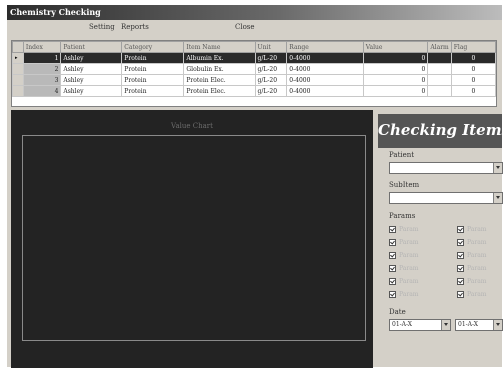 The width and height of the screenshot is (504, 368). I want to click on column-header: Index, so click(42, 47).